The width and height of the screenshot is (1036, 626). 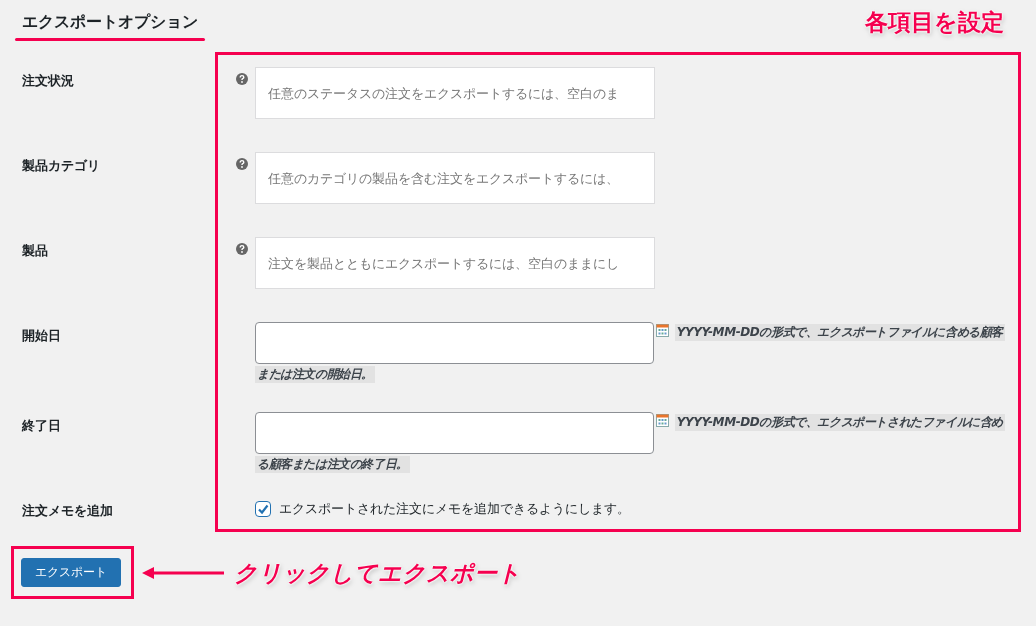 I want to click on field-label: 注文メモを追加, so click(x=68, y=510).